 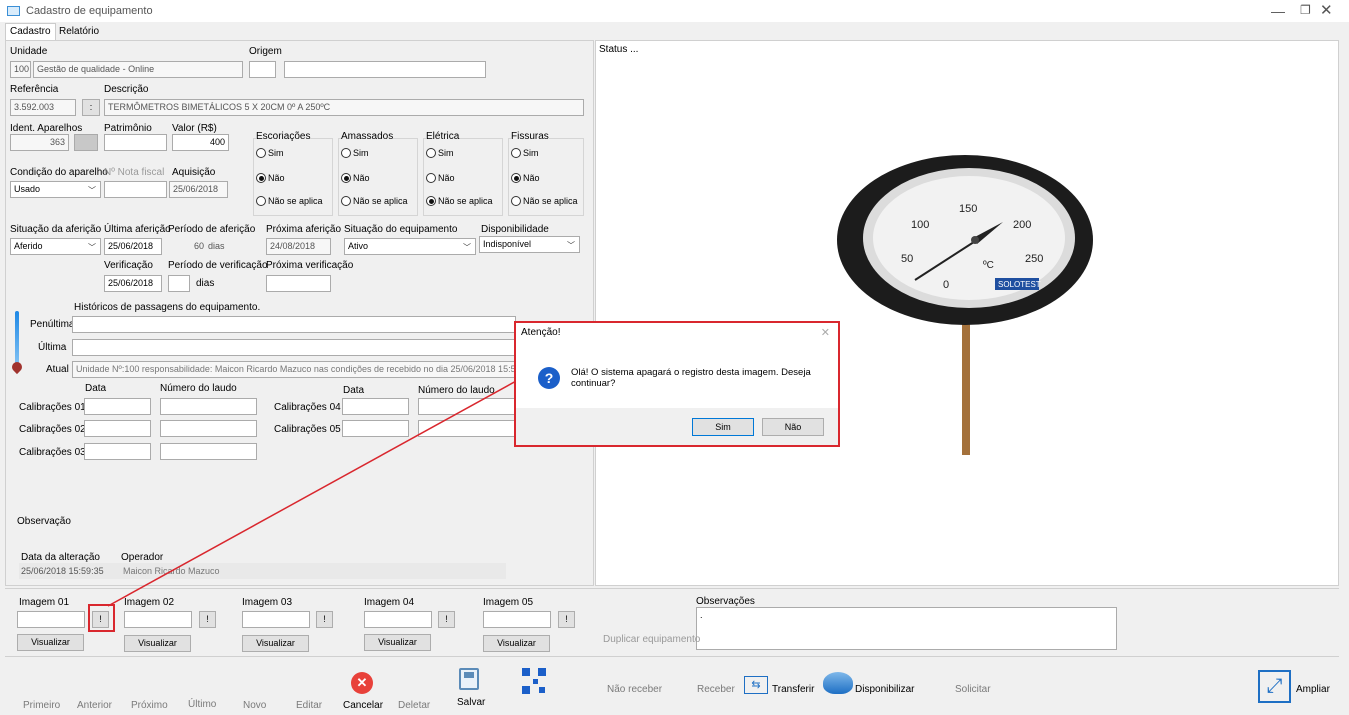 I want to click on fissuras-sim-radio: Sim, so click(x=525, y=153).